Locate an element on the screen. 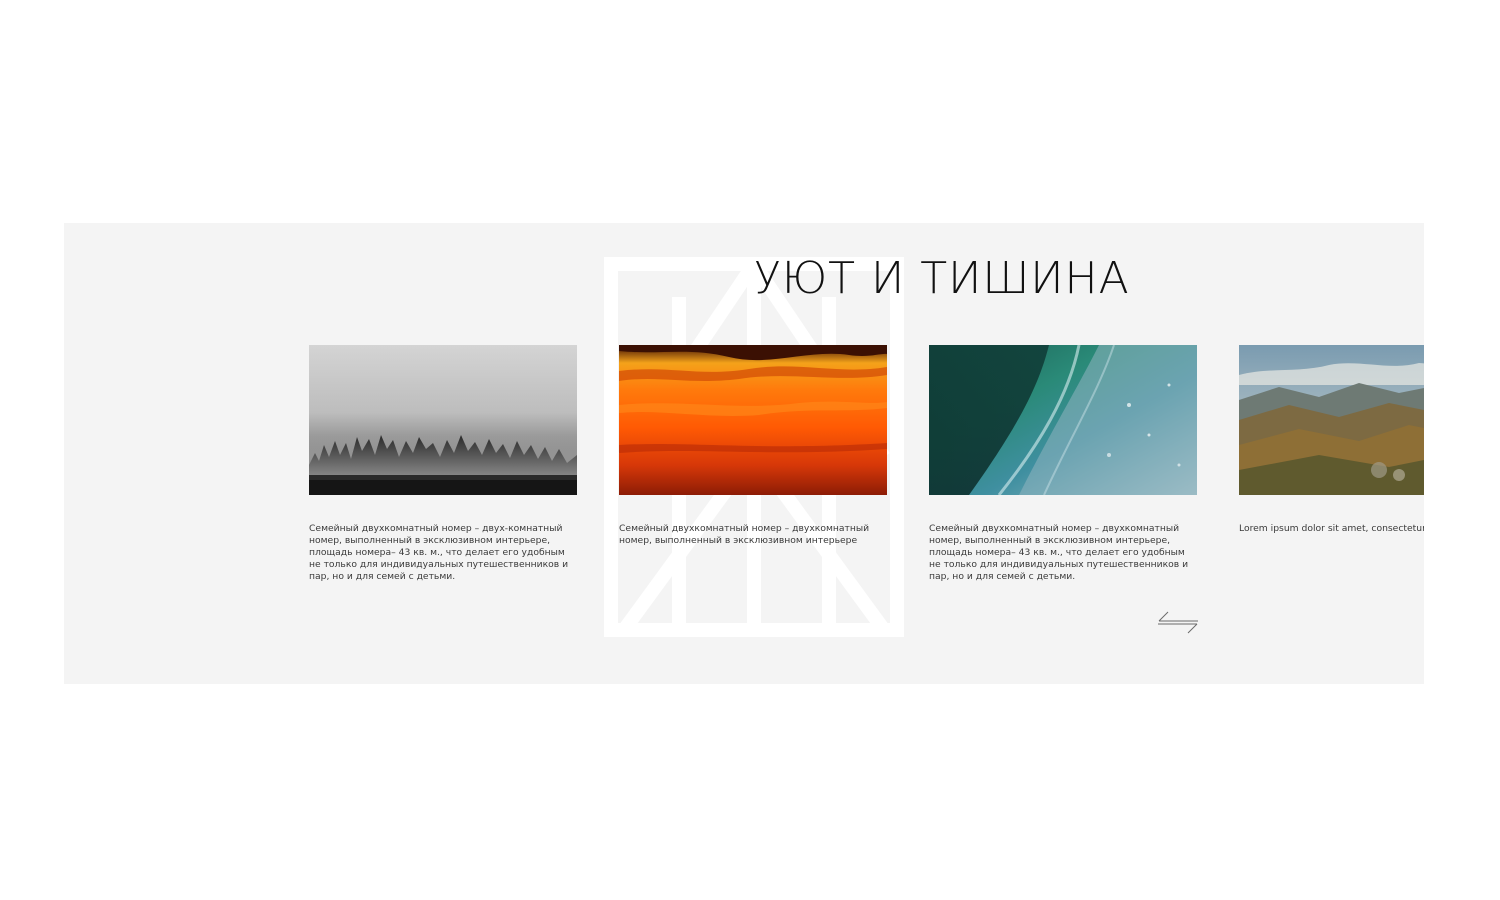 Image resolution: width=1500 pixels, height=900 pixels. slider-navigation is located at coordinates (1178, 624).